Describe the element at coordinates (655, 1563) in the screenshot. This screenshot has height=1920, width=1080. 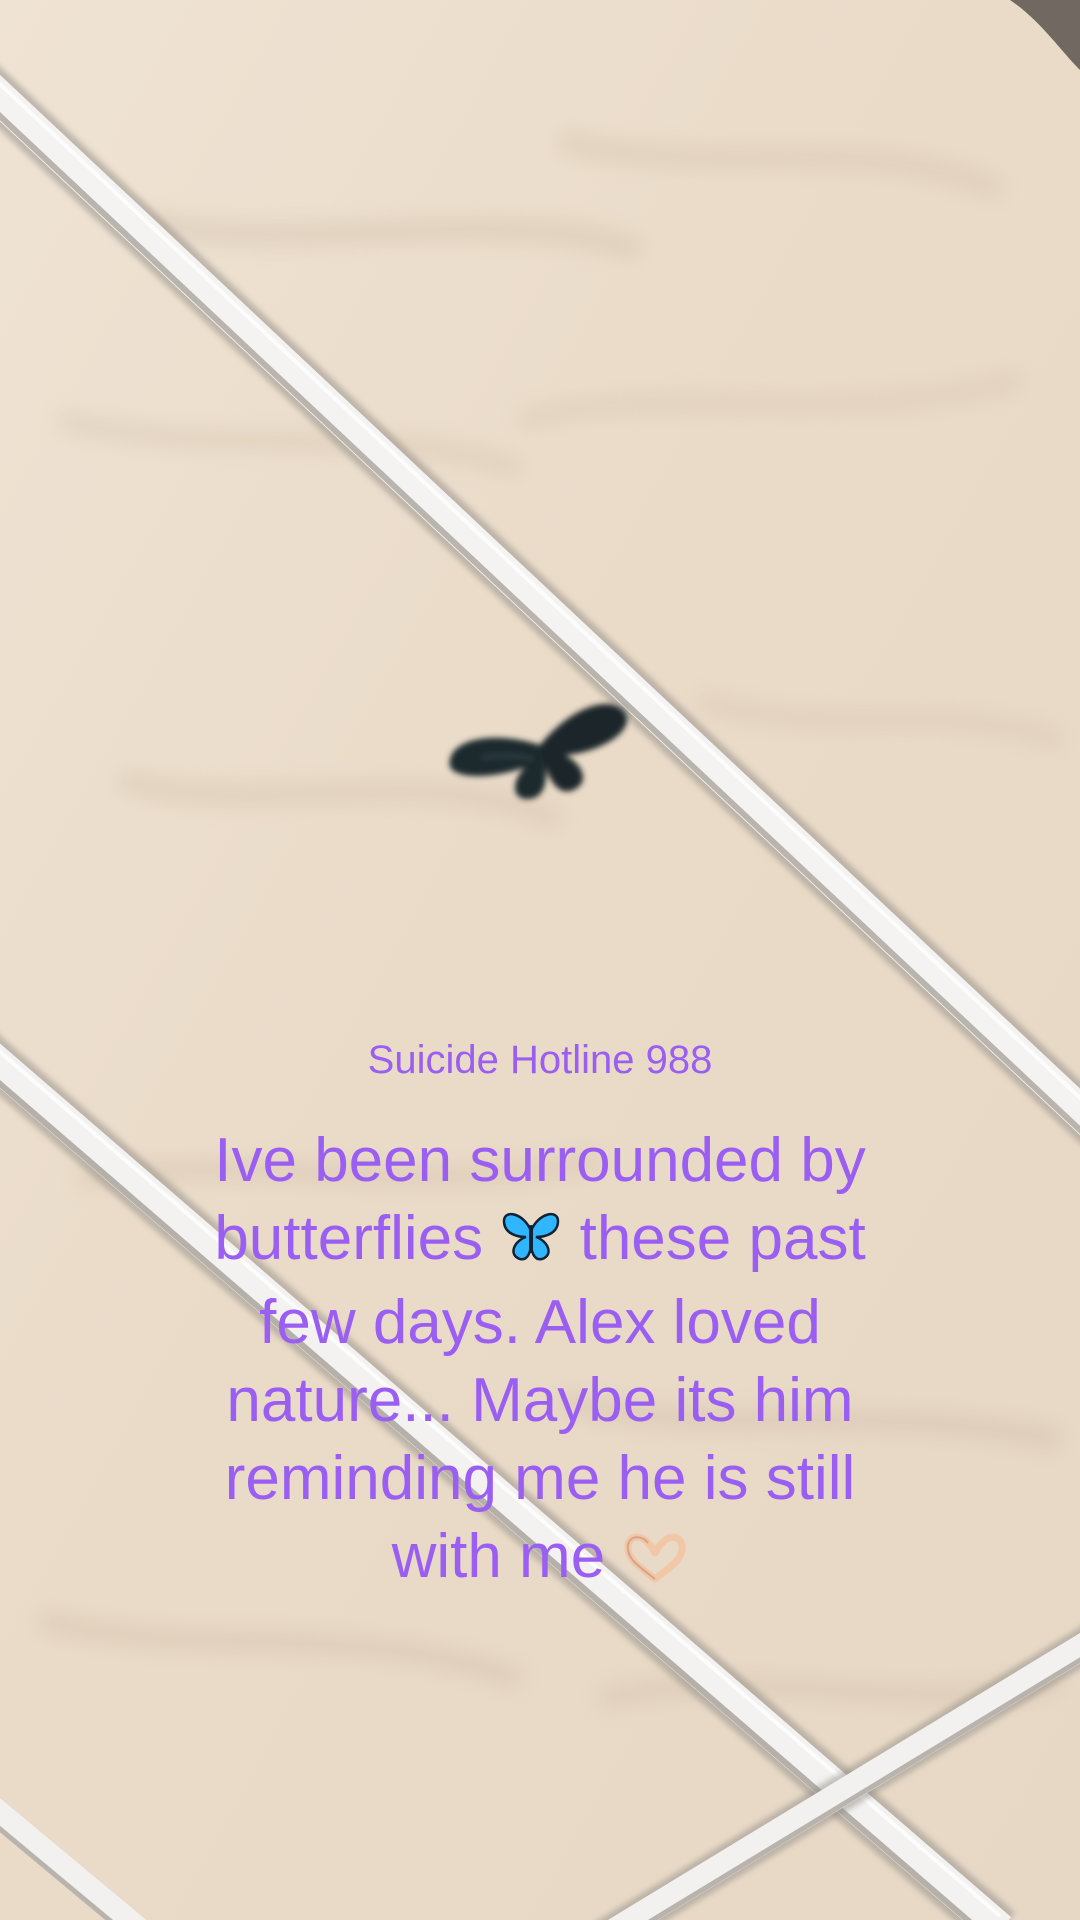
I see `heart-hands-emoji-icon` at that location.